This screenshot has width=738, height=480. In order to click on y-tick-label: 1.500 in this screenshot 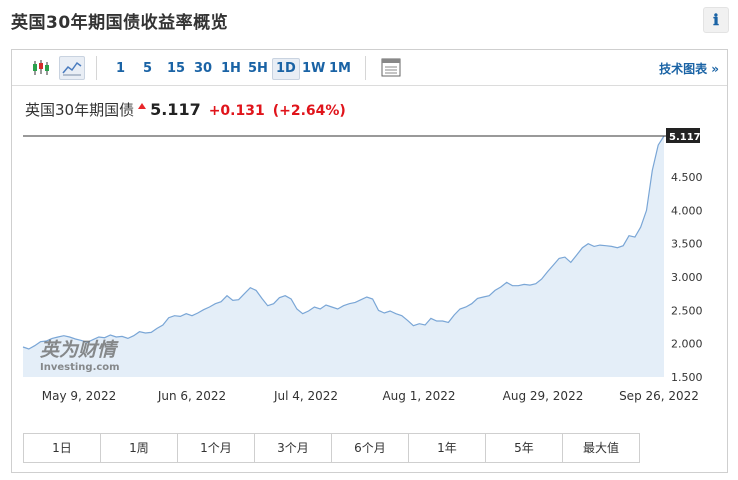, I will do `click(687, 377)`.